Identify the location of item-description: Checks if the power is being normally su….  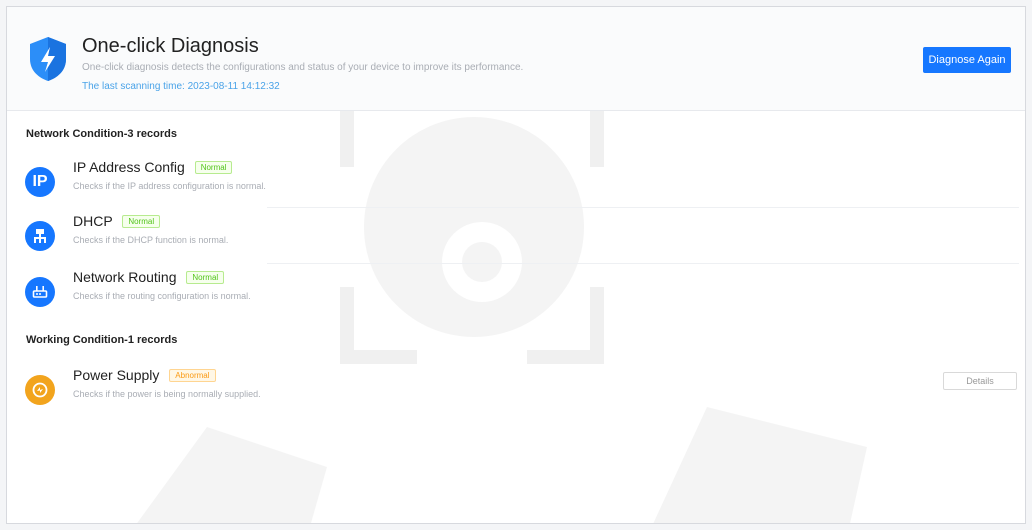
(167, 394).